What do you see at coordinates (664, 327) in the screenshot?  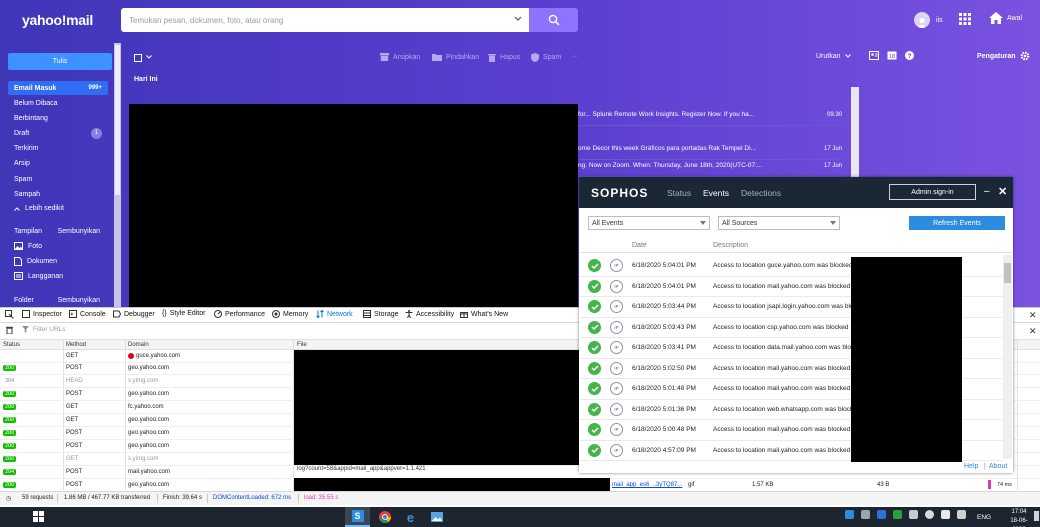 I see `event-date: 6/18/2020 5:03:43 PM` at bounding box center [664, 327].